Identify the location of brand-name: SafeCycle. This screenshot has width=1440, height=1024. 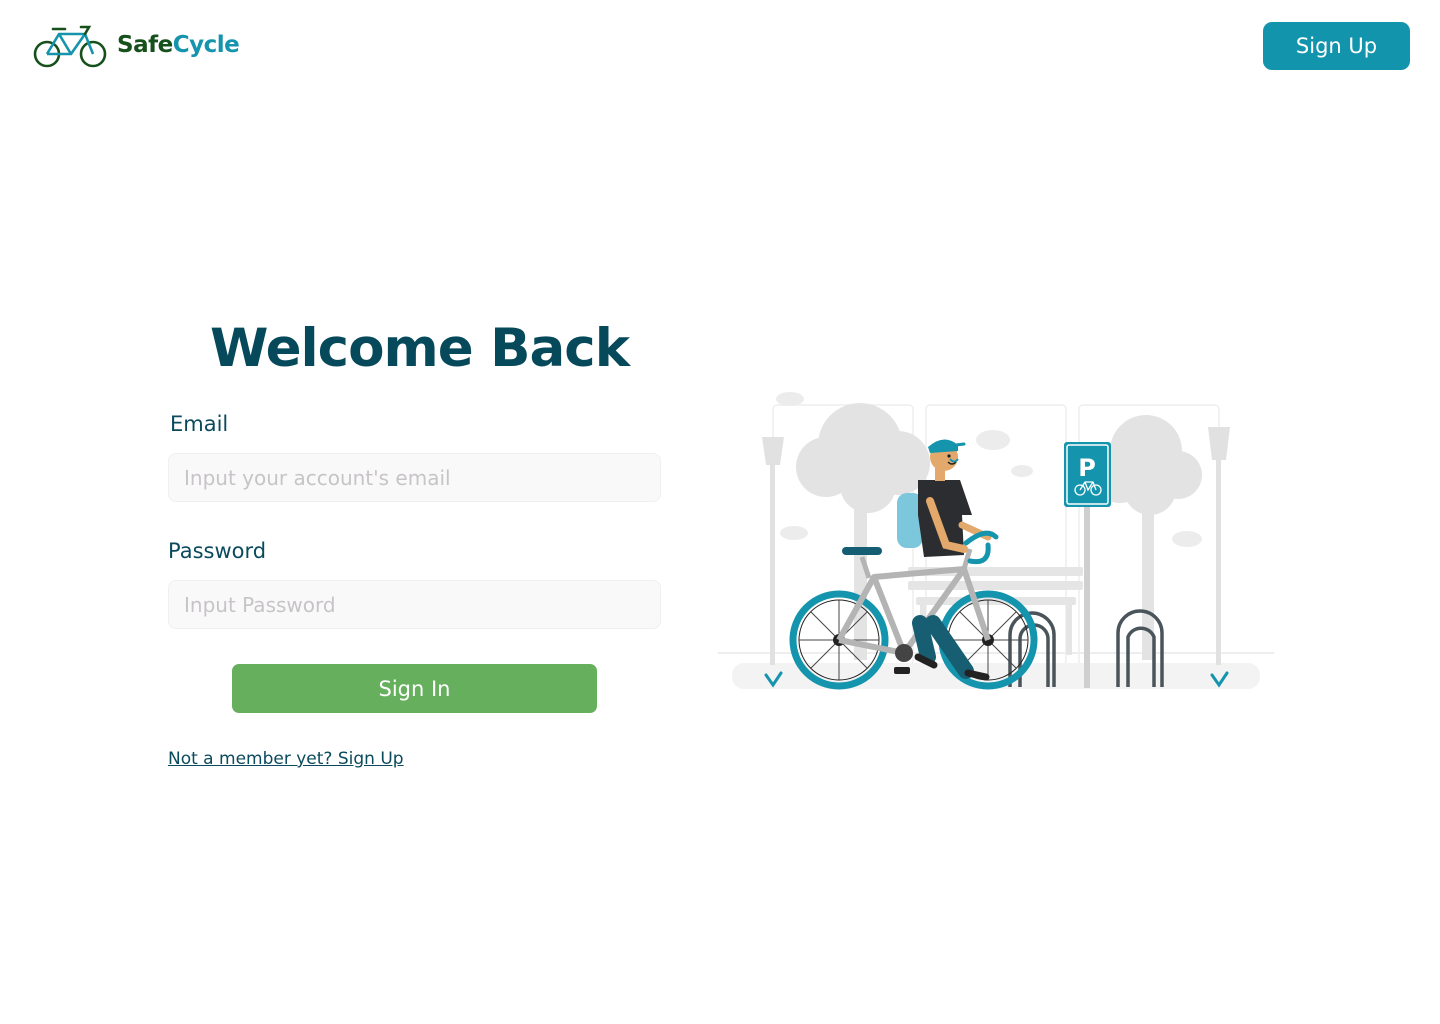
(178, 45).